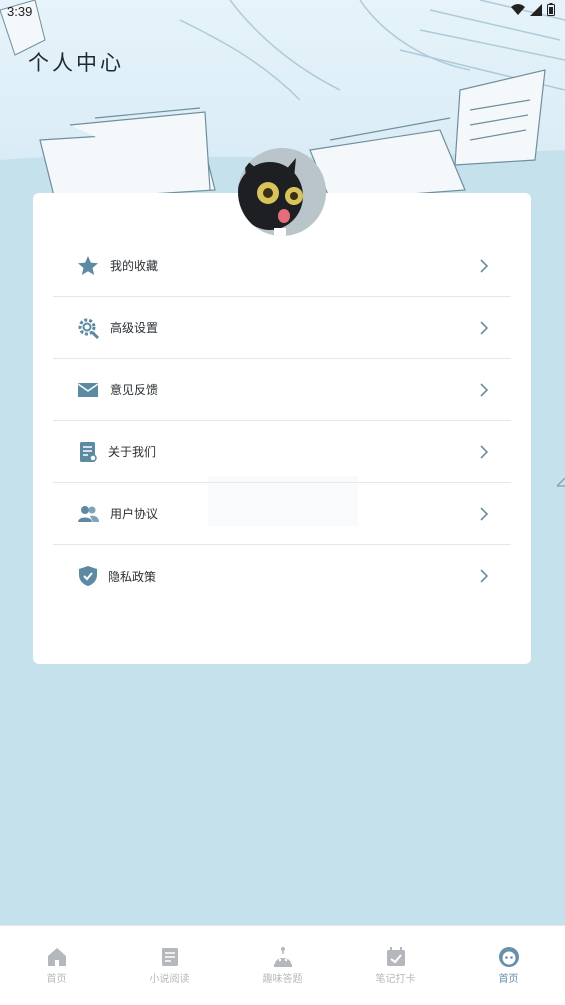 This screenshot has width=565, height=1005. Describe the element at coordinates (283, 501) in the screenshot. I see `faded-overlay` at that location.